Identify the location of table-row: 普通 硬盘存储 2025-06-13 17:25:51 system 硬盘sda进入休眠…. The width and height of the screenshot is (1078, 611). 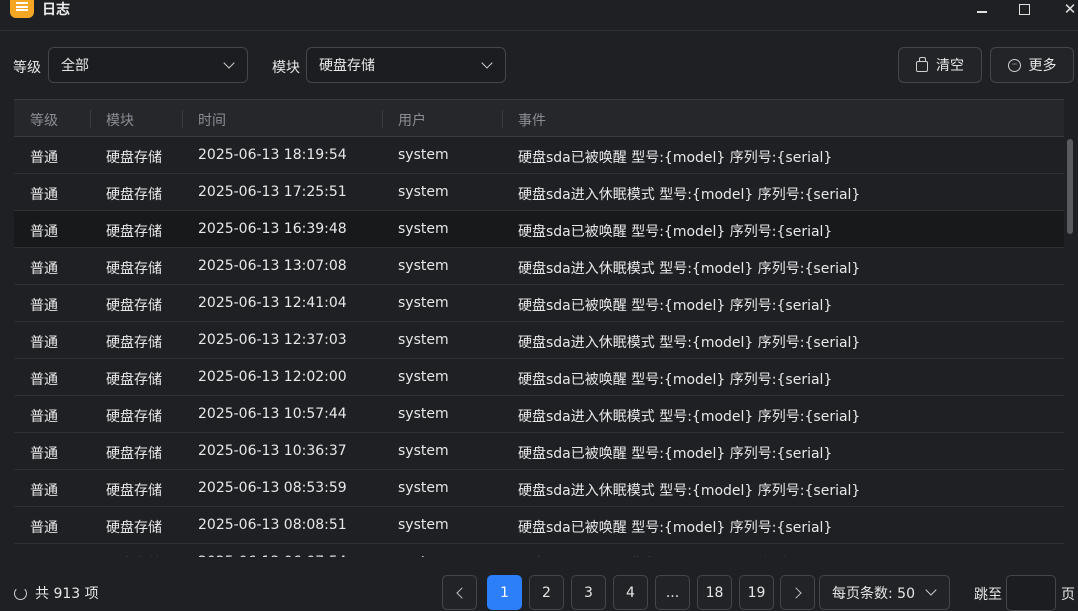
(539, 192).